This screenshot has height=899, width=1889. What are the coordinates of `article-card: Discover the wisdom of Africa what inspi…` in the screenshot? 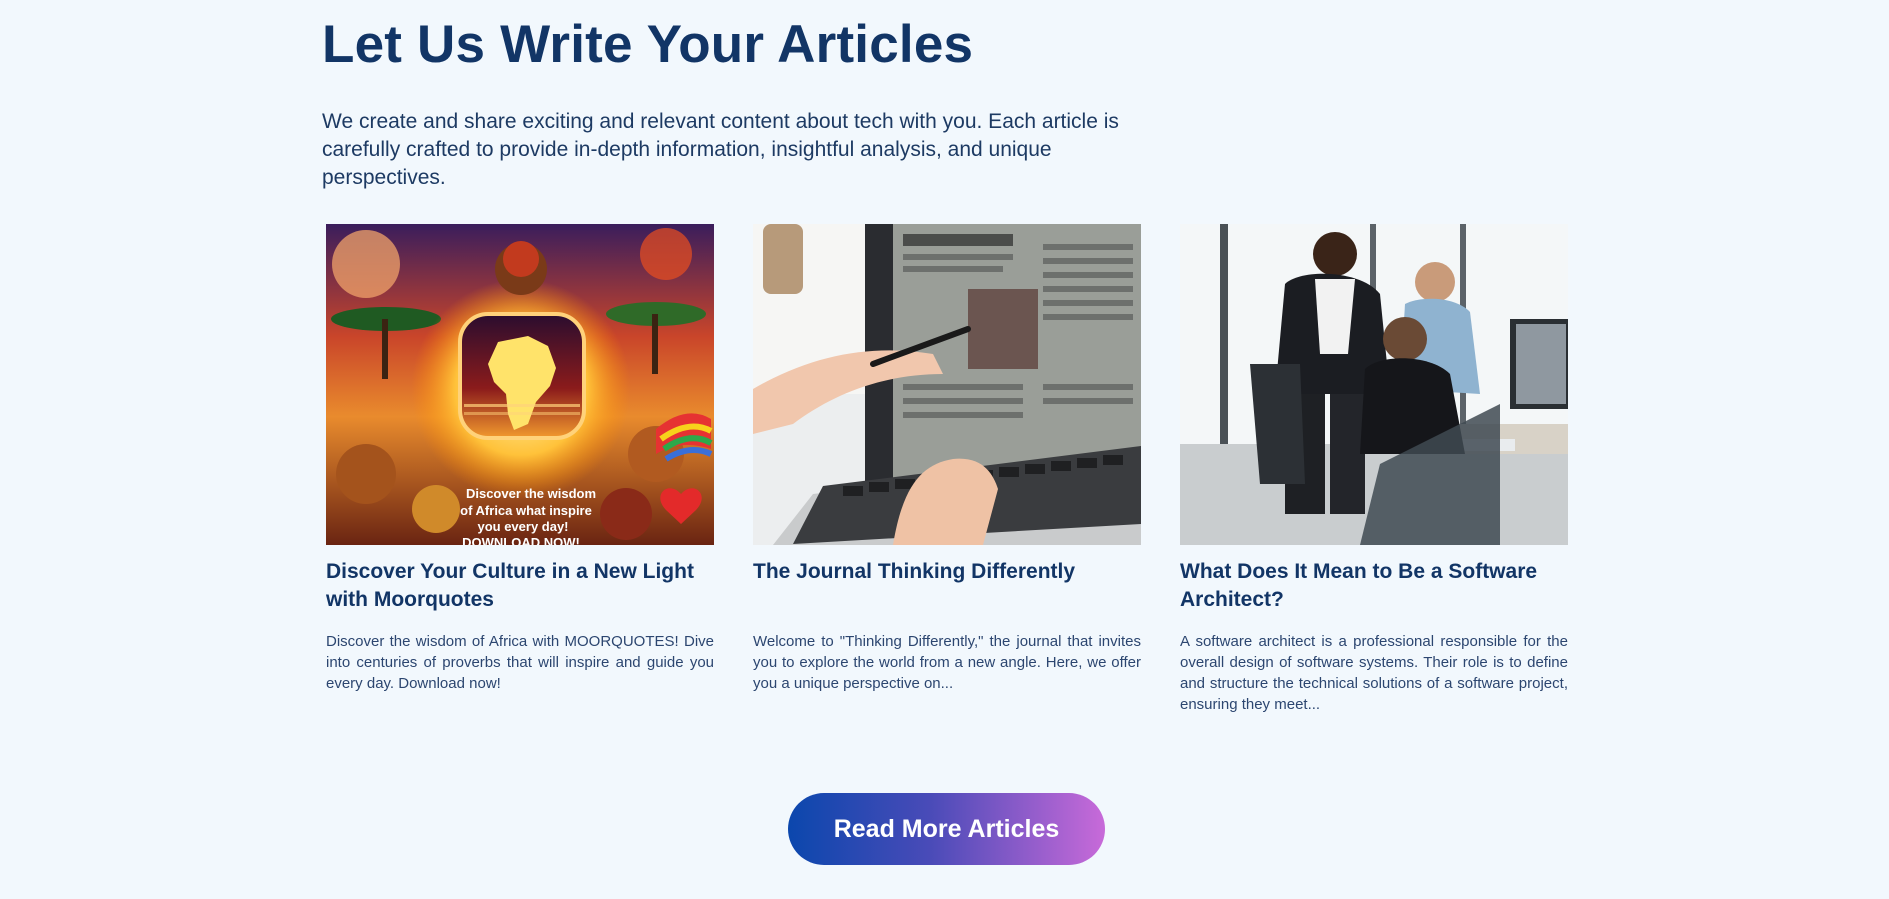 It's located at (520, 459).